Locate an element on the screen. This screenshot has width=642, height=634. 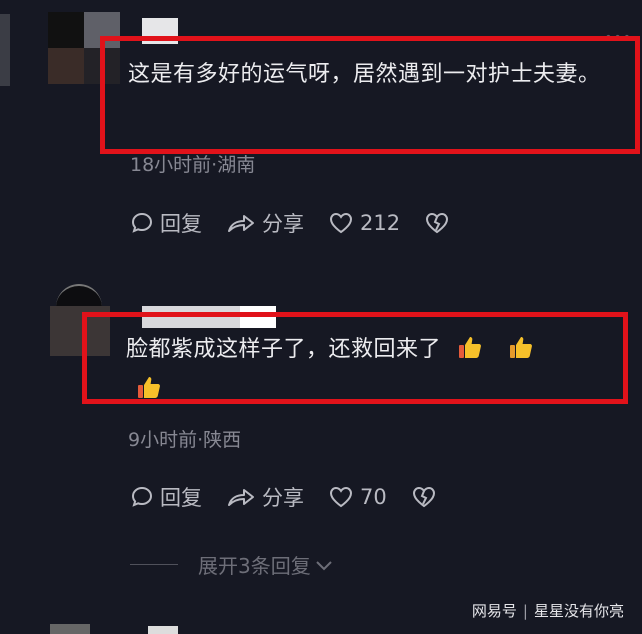
like-button: 70 is located at coordinates (357, 497).